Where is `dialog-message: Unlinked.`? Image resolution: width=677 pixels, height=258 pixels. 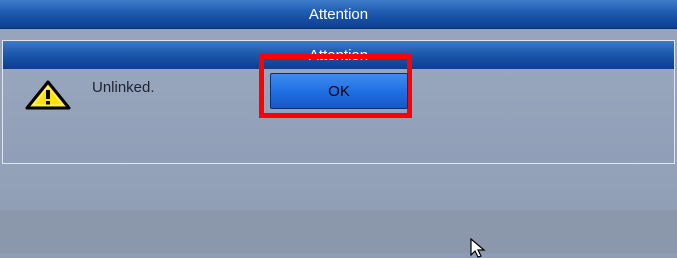
dialog-message: Unlinked. is located at coordinates (123, 87).